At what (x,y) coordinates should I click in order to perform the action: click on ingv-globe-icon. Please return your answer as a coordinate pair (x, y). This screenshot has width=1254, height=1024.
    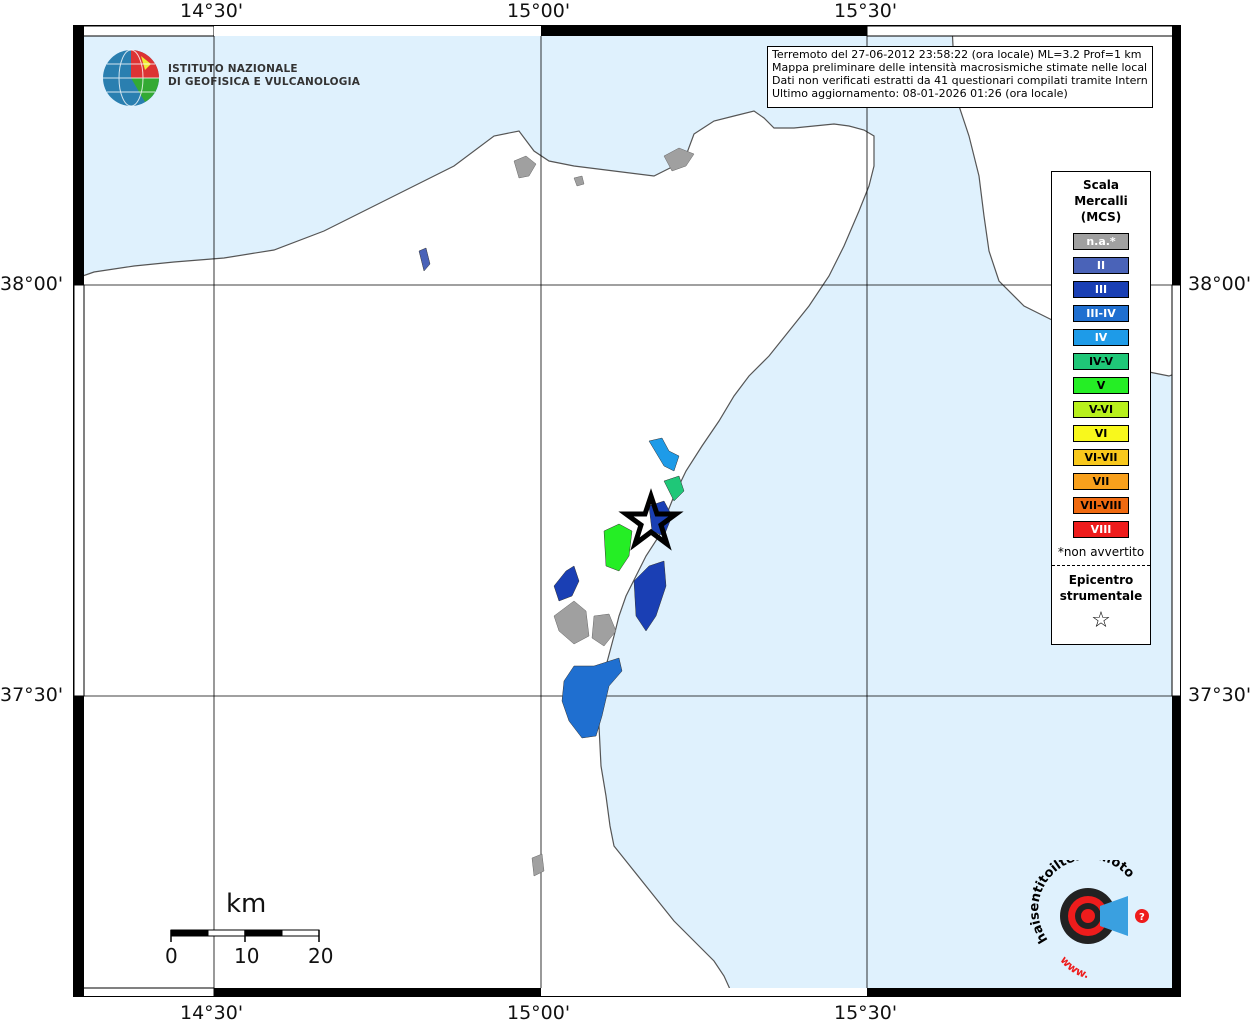
    Looking at the image, I should click on (131, 78).